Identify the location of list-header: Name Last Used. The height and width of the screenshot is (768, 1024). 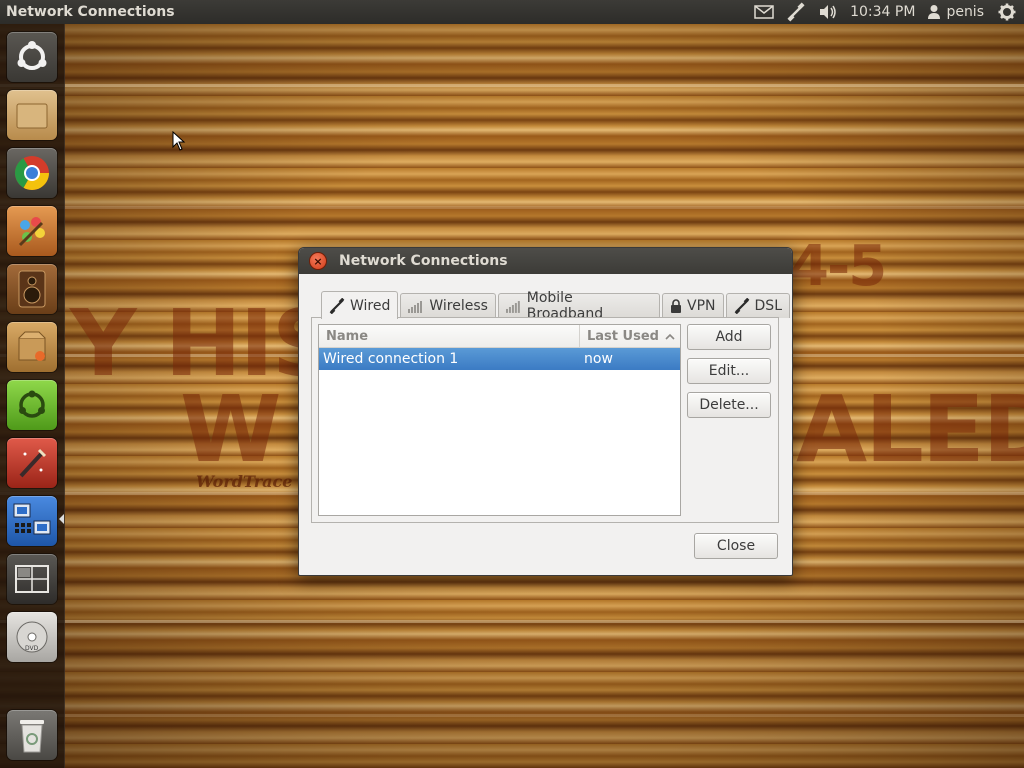
(499, 336).